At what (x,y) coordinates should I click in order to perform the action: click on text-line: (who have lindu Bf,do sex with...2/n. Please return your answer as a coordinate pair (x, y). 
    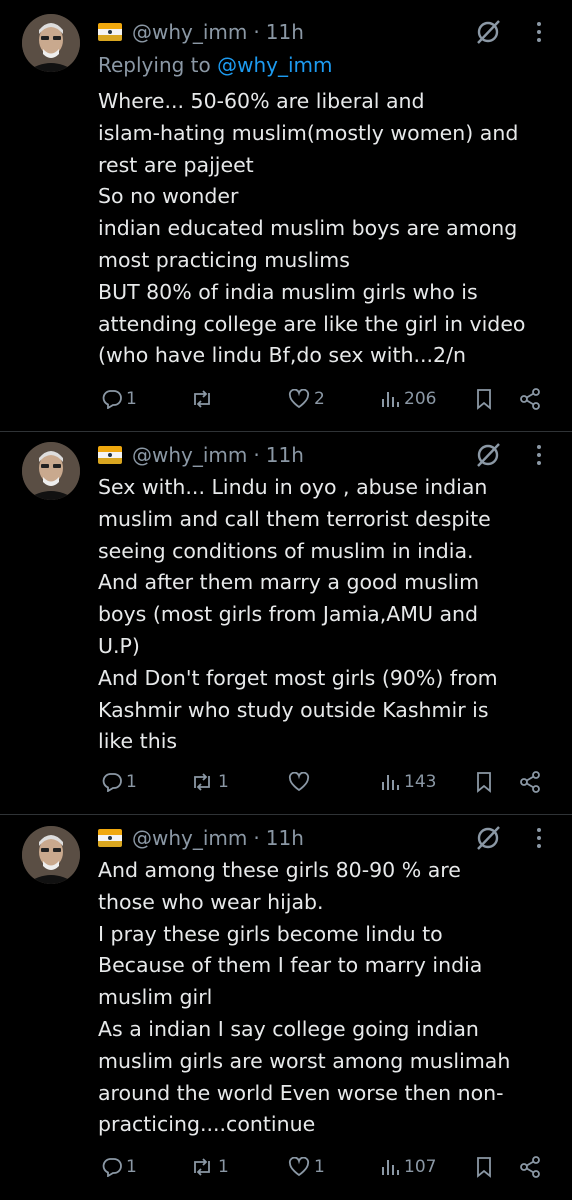
    Looking at the image, I should click on (282, 355).